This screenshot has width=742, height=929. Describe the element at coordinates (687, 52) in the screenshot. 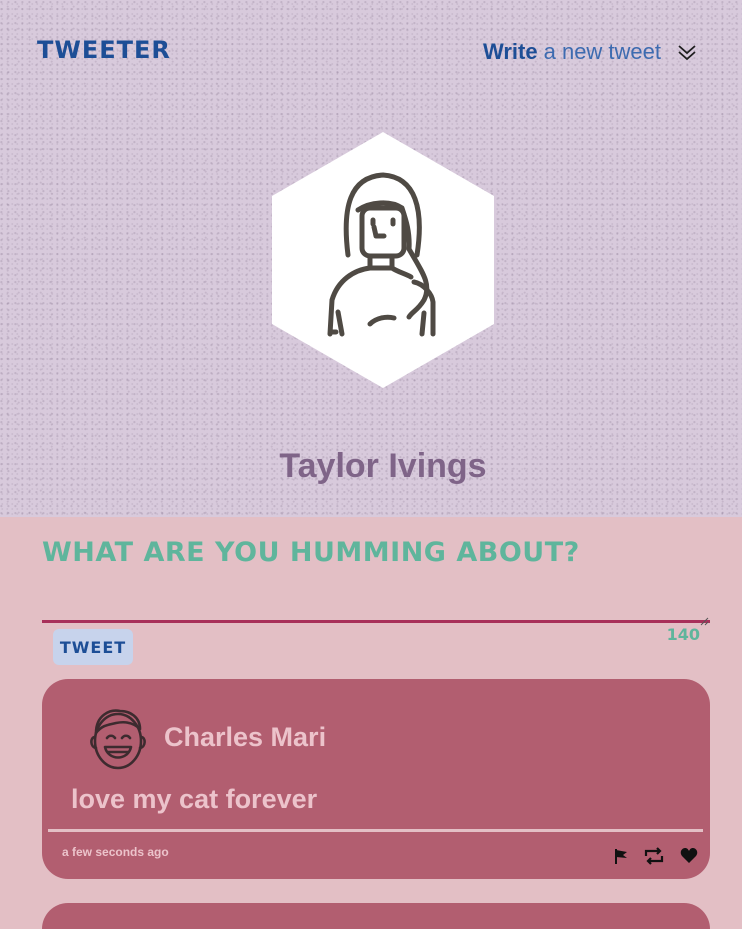

I see `double-chevron-down-icon` at that location.